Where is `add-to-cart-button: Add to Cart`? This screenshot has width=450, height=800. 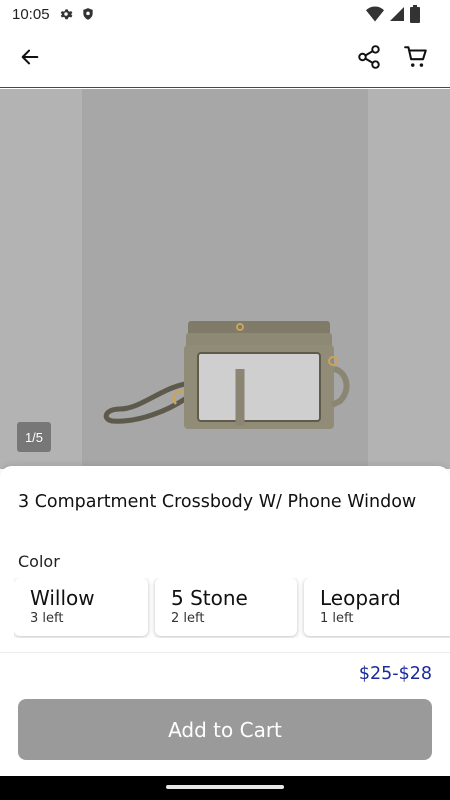 add-to-cart-button: Add to Cart is located at coordinates (225, 729).